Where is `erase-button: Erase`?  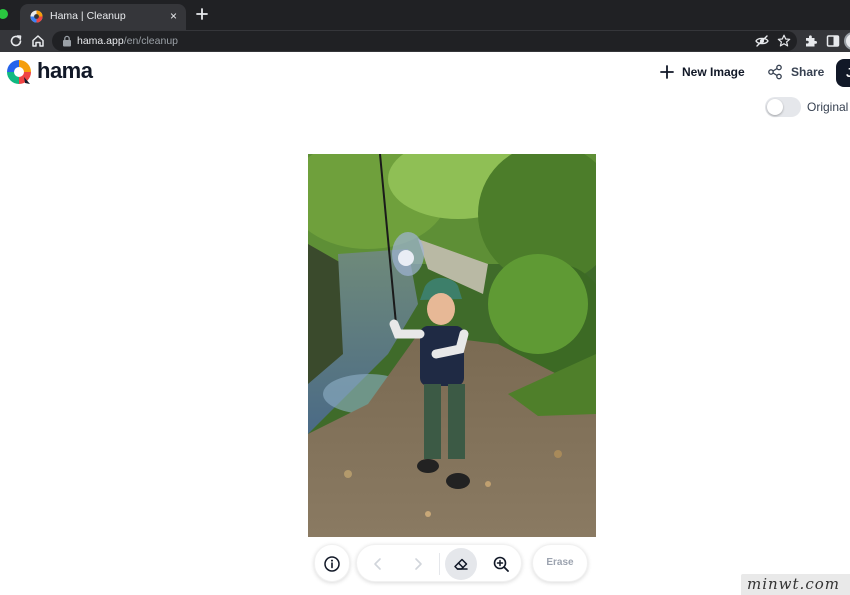 erase-button: Erase is located at coordinates (560, 563).